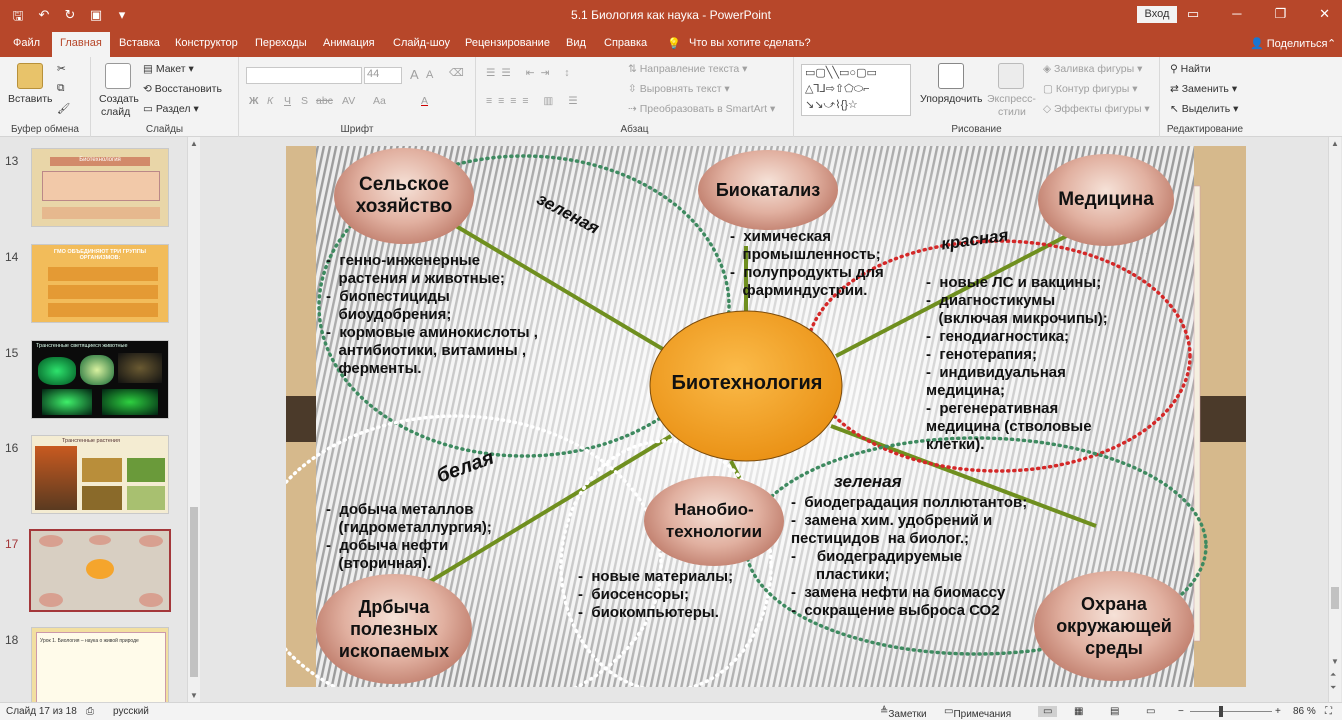  Describe the element at coordinates (171, 109) in the screenshot. I see `section-button: ▭ Раздел ▾` at that location.